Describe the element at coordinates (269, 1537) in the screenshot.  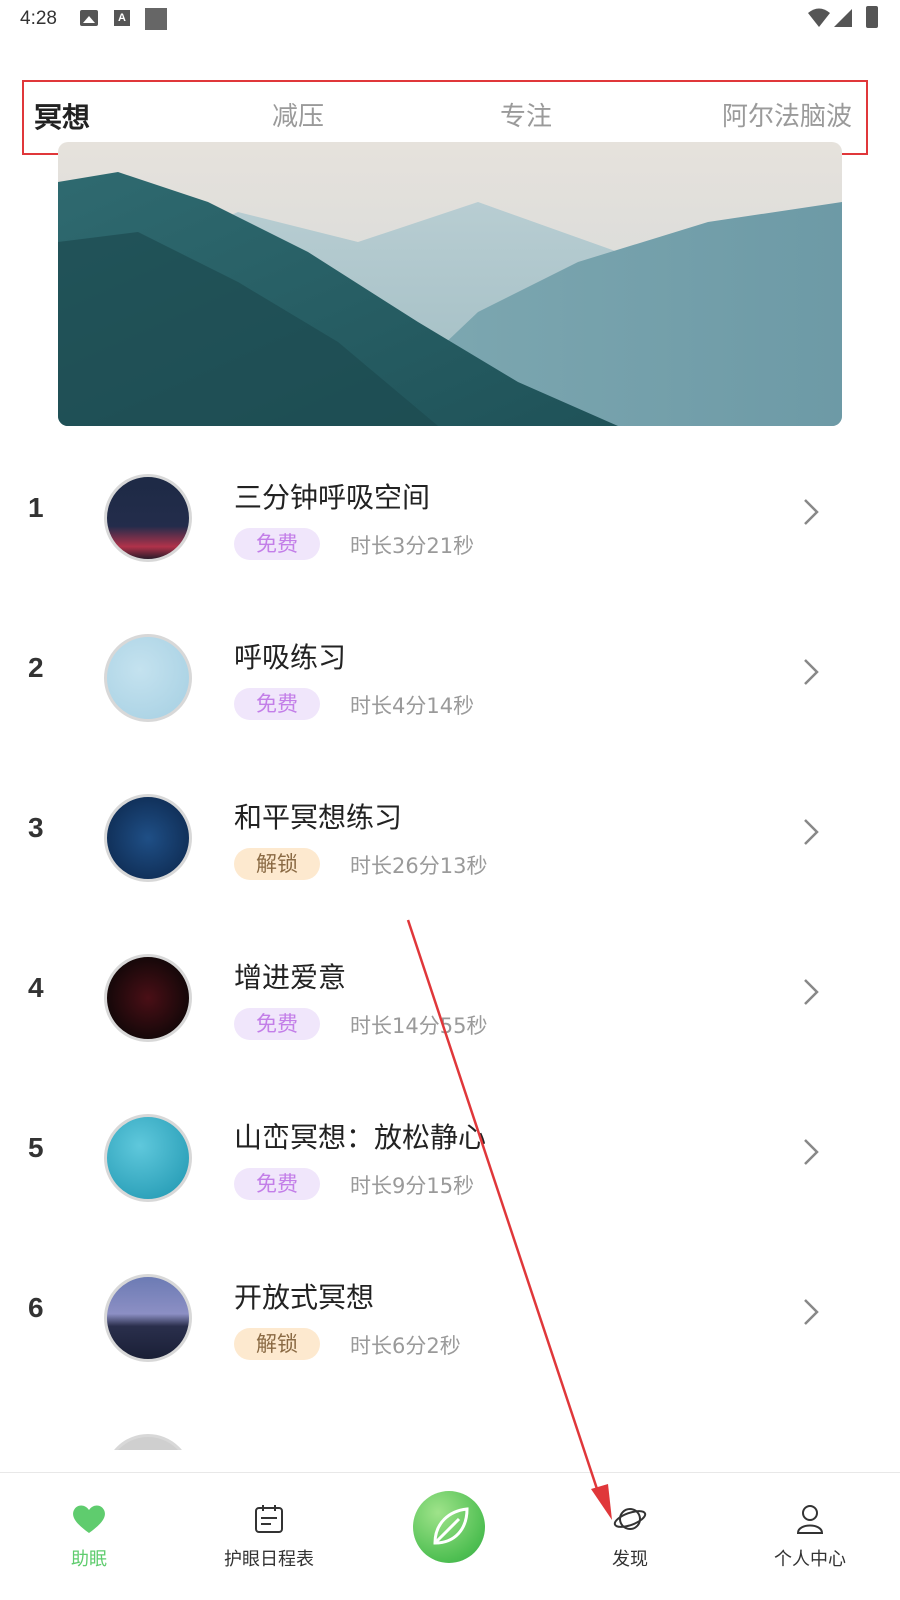
I see `nav-eye-care-schedule: 护眼日程表` at that location.